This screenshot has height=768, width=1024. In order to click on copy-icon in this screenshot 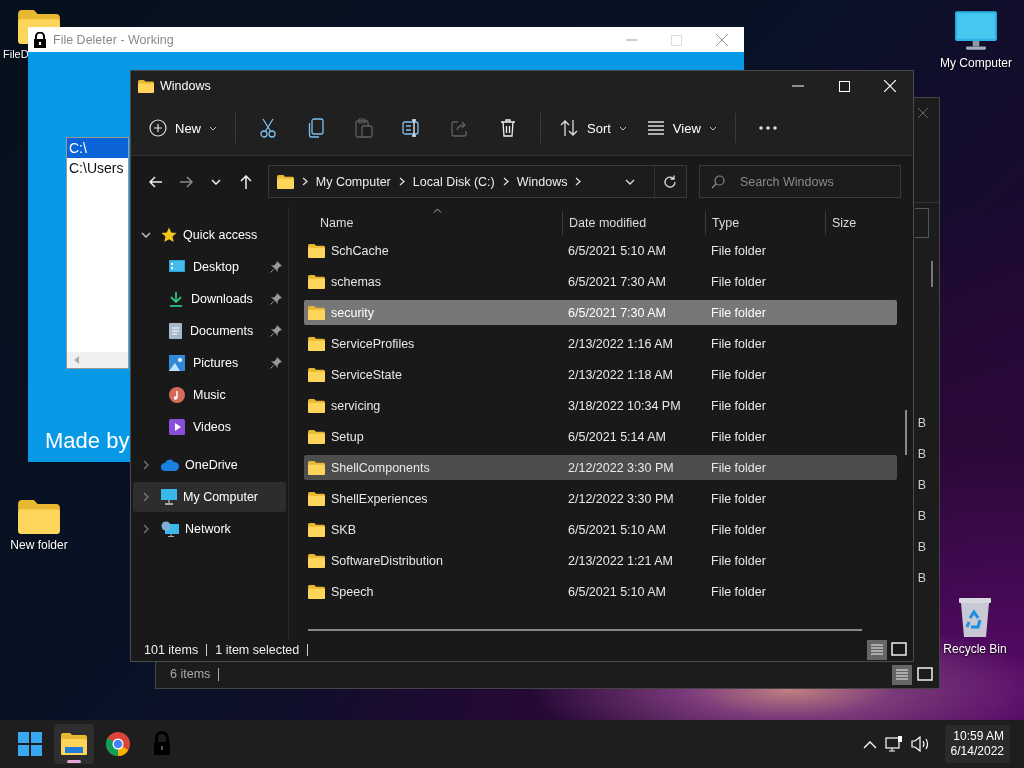, I will do `click(316, 128)`.